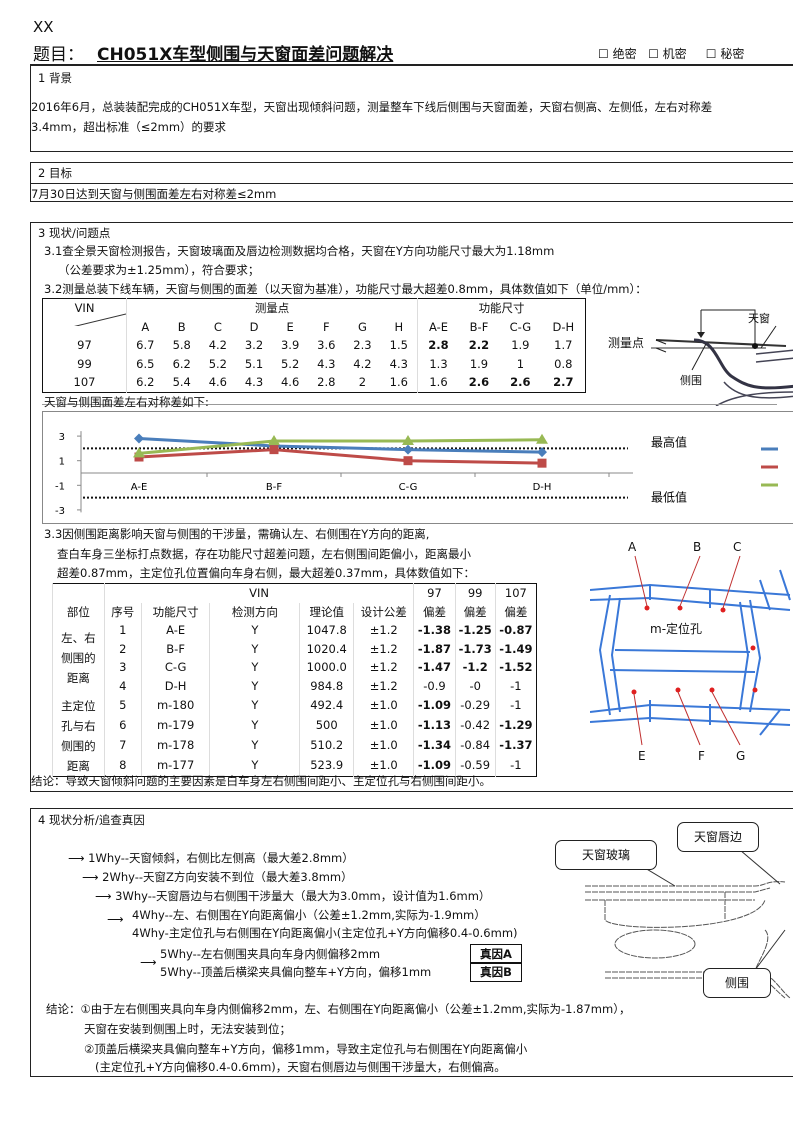 Image resolution: width=793 pixels, height=1122 pixels. What do you see at coordinates (626, 343) in the screenshot?
I see `measure-point-label: 测量点` at bounding box center [626, 343].